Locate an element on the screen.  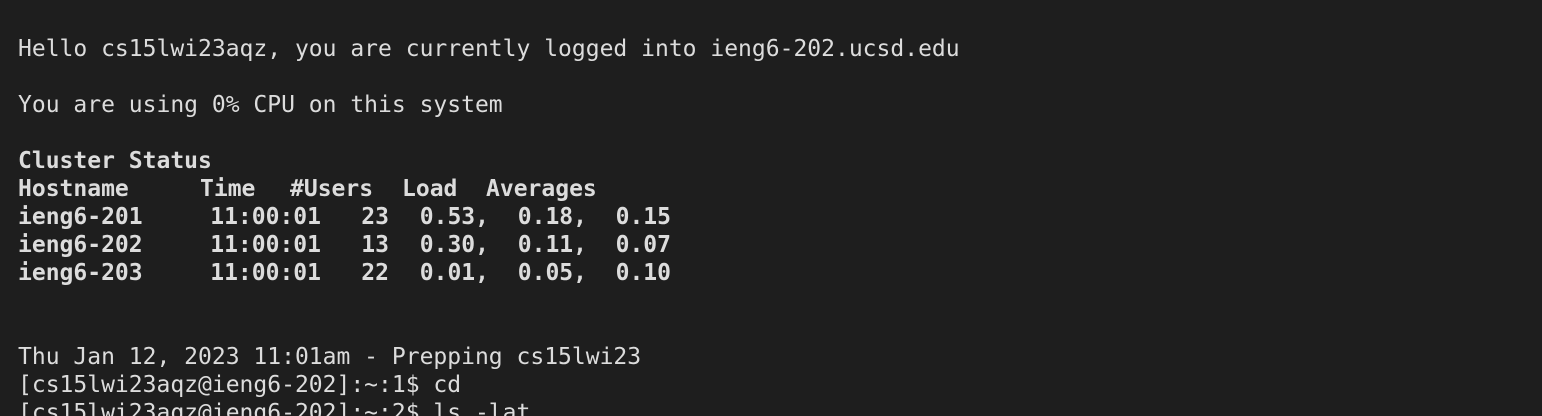
prompt-line: [cs15lwi23aqz@ieng6-202]:~:2$ ls -lat is located at coordinates (274, 408).